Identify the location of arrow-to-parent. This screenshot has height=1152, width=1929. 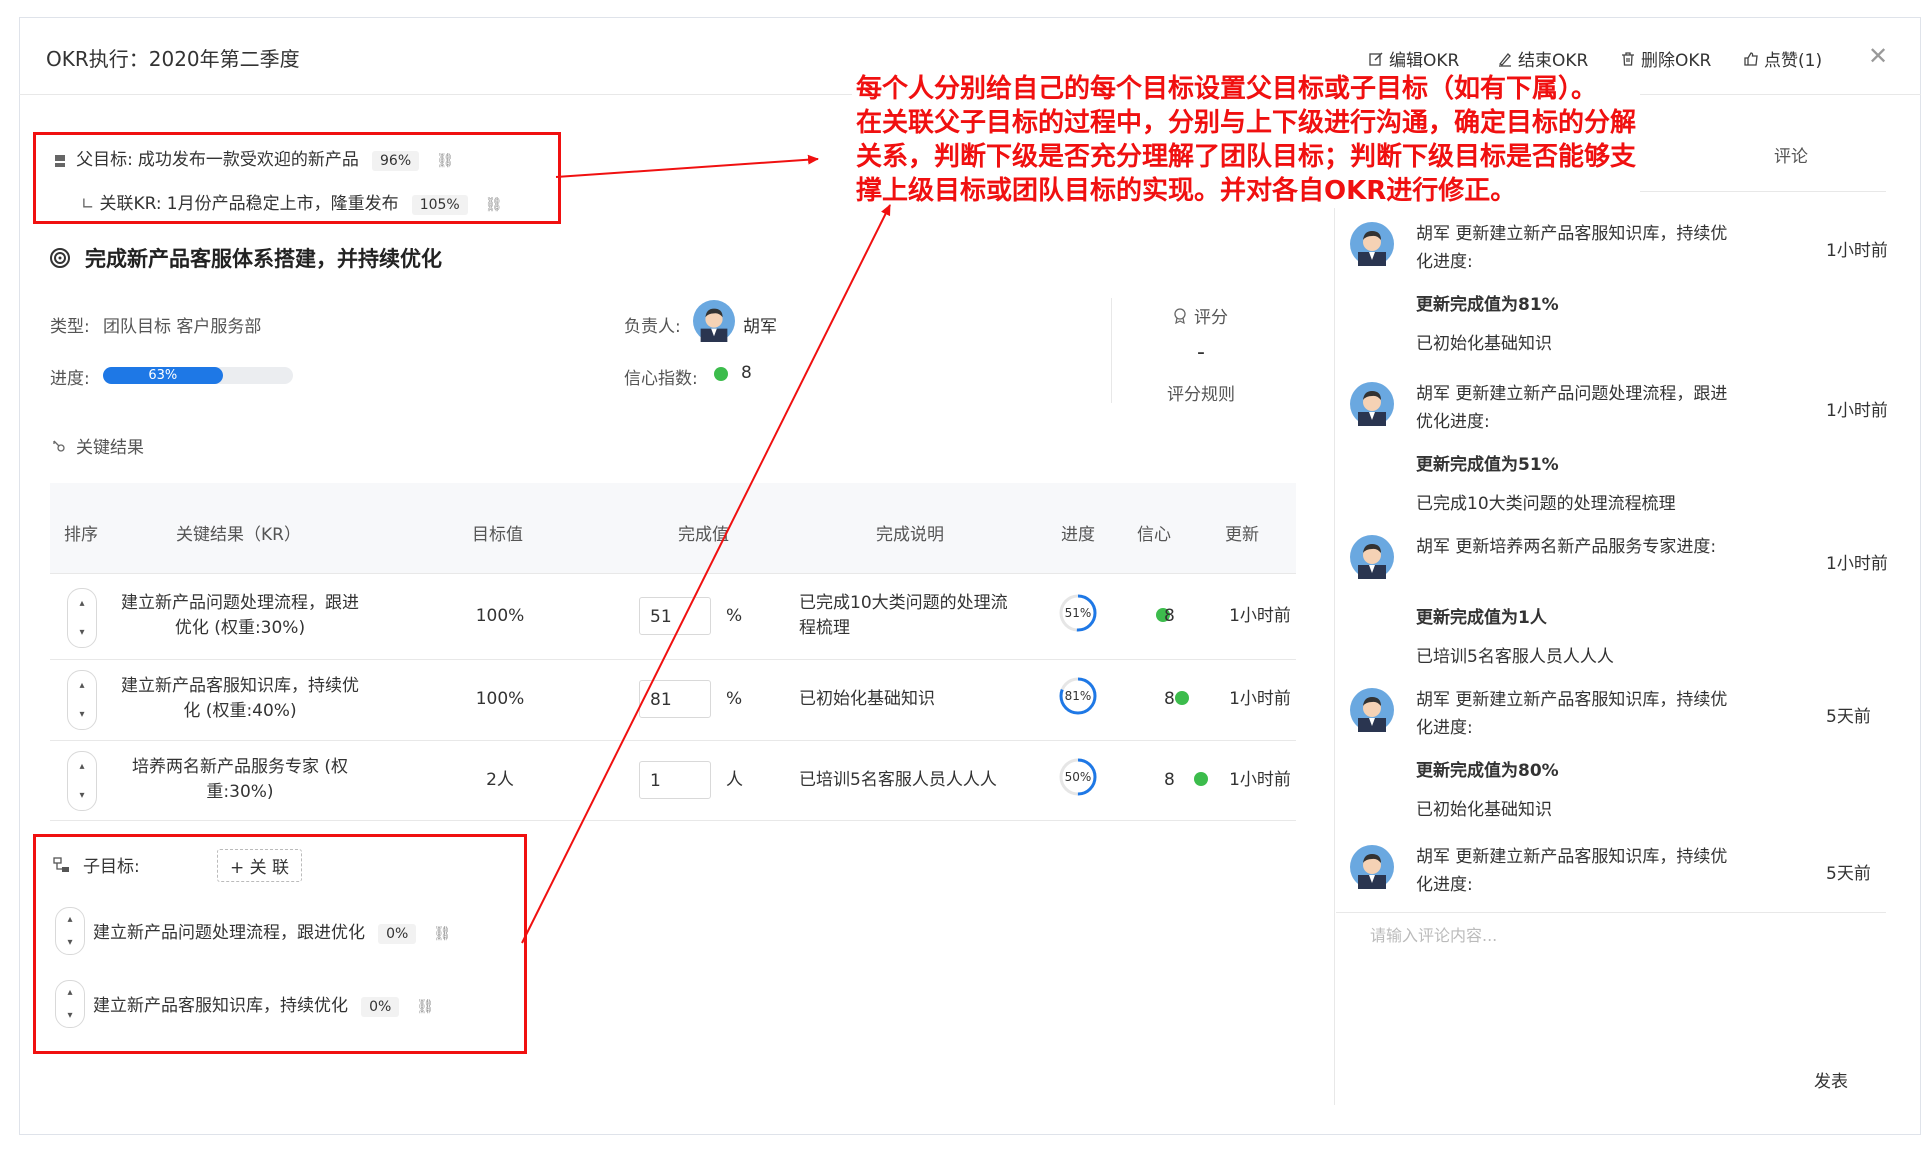
(687, 166).